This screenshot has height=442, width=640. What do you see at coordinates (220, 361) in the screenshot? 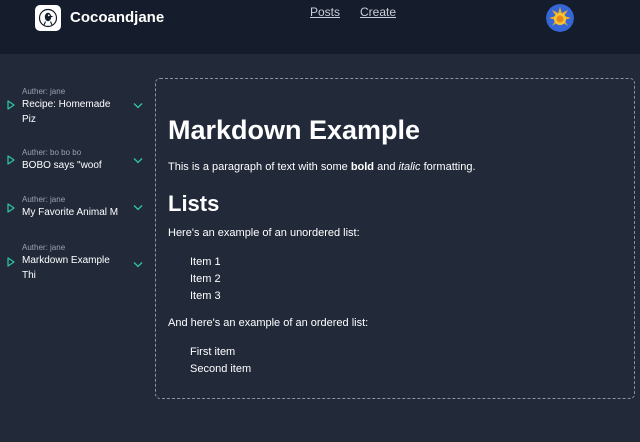
I see `ordered-list: First item Second item` at bounding box center [220, 361].